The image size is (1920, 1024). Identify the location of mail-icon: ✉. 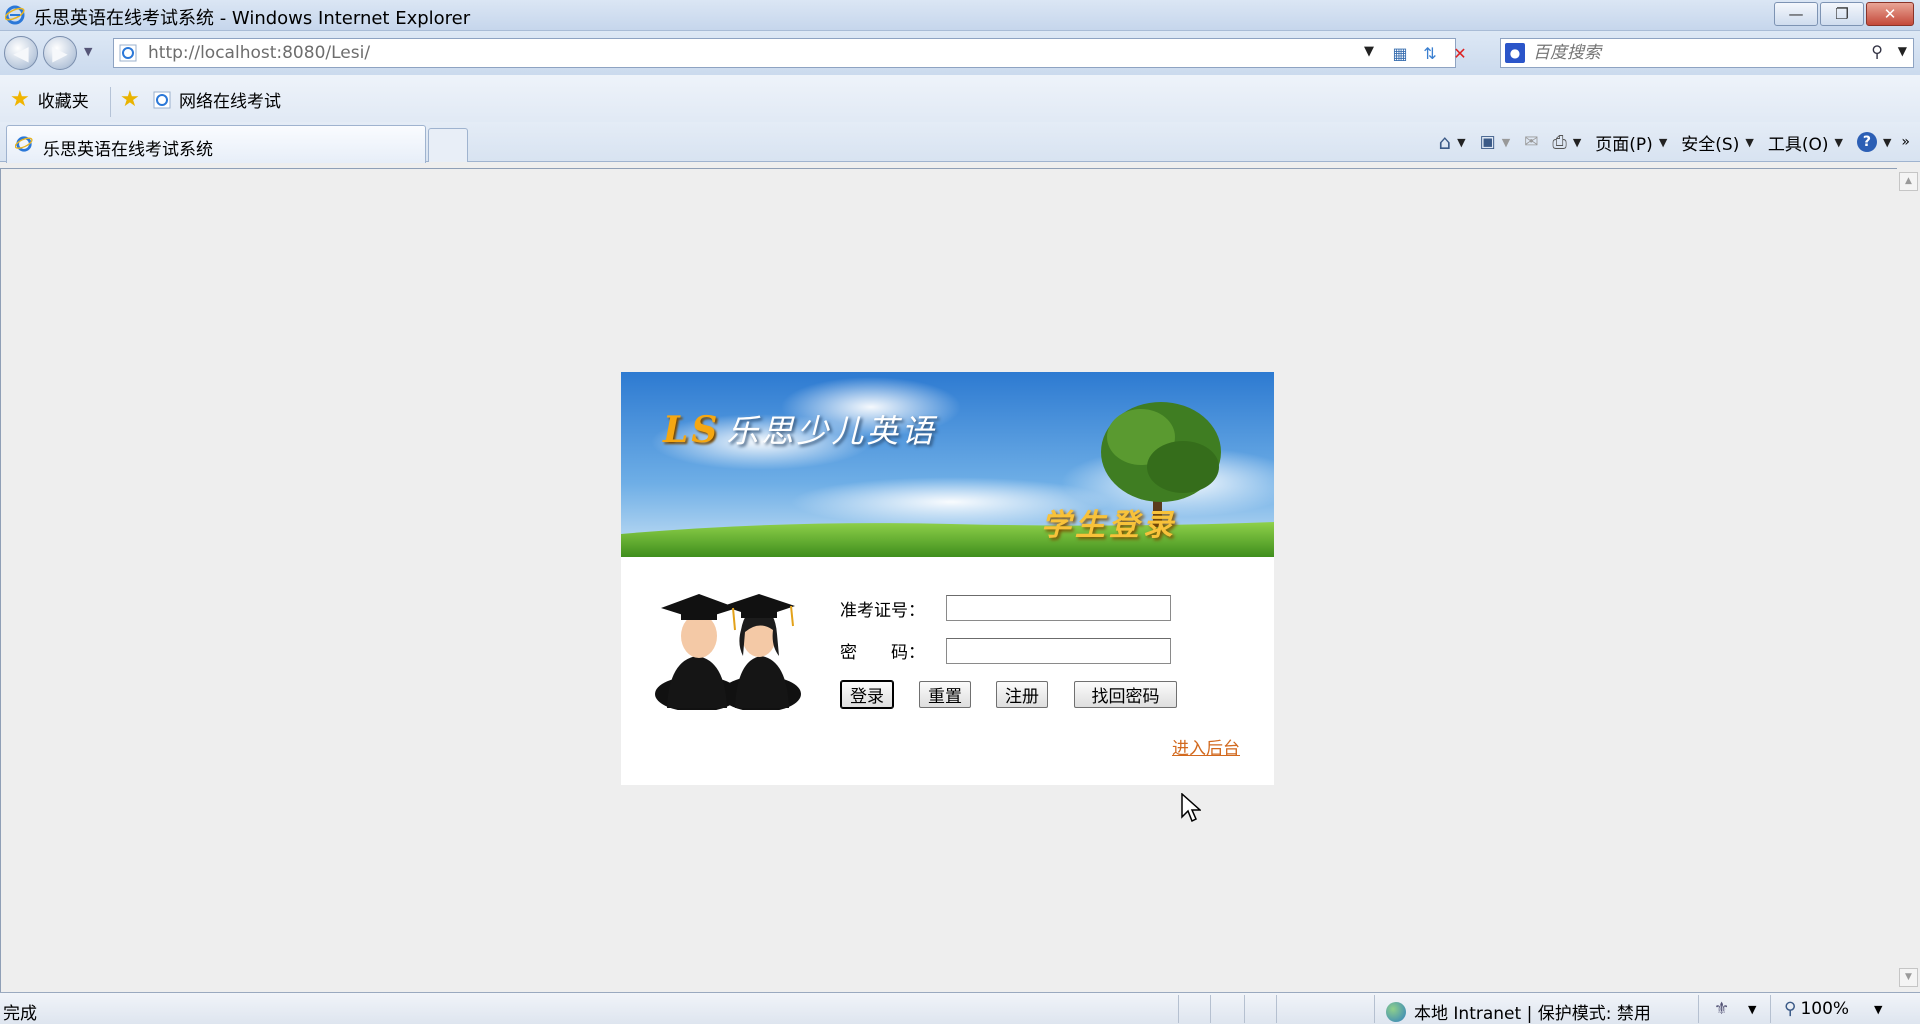
(1531, 142).